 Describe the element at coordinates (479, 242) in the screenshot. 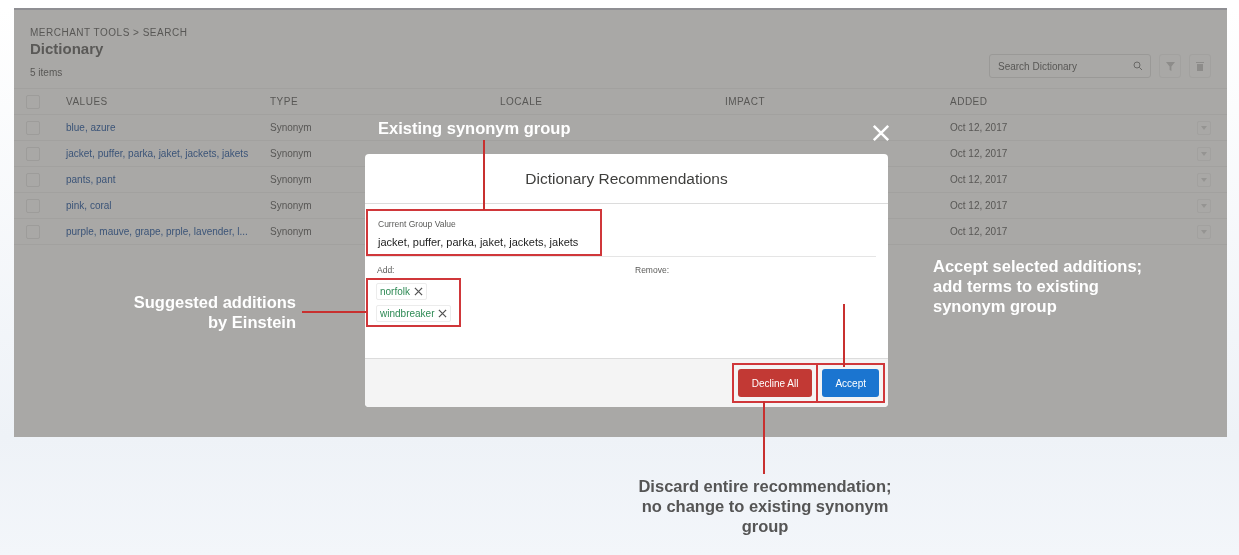

I see `field-value: jacket, puffer, parka, jaket, jackets, jakets` at that location.